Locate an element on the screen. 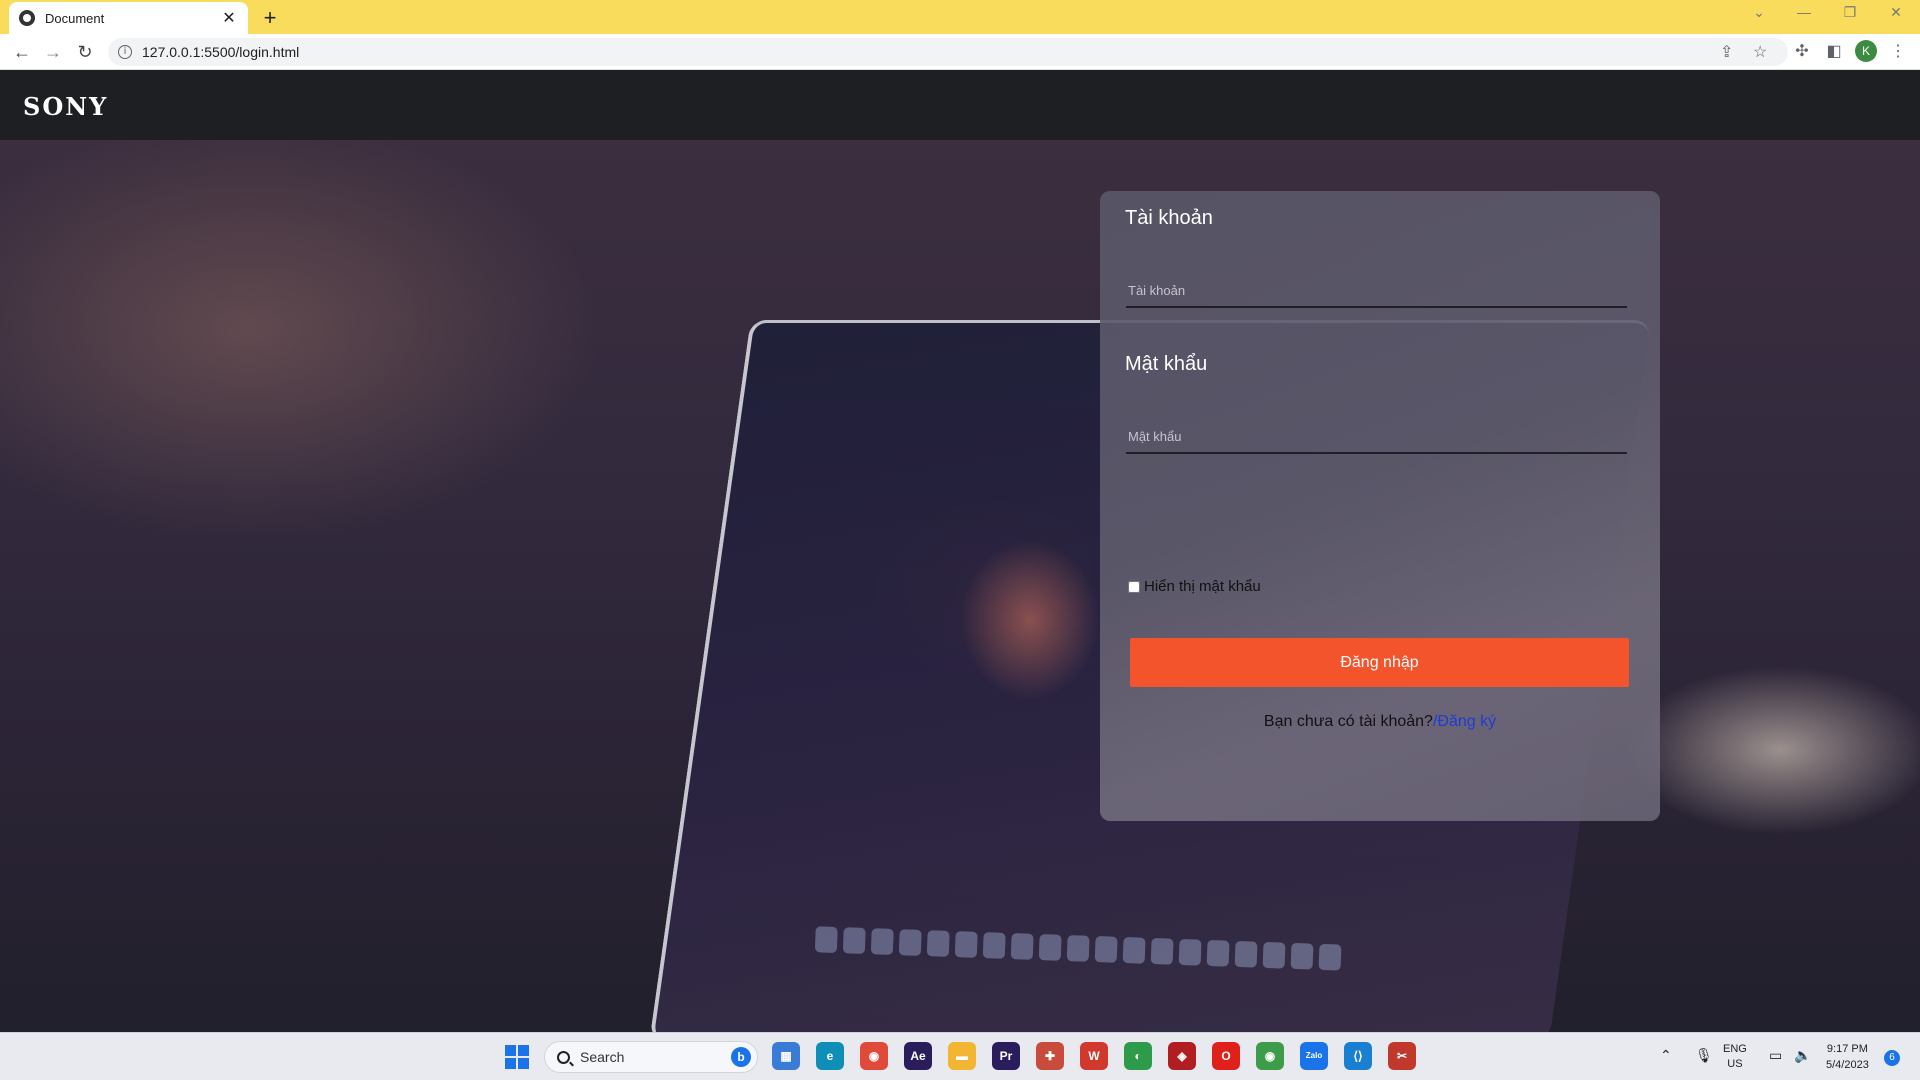 This screenshot has height=1080, width=1920. bookmark-star-icon: ☆ is located at coordinates (1760, 52).